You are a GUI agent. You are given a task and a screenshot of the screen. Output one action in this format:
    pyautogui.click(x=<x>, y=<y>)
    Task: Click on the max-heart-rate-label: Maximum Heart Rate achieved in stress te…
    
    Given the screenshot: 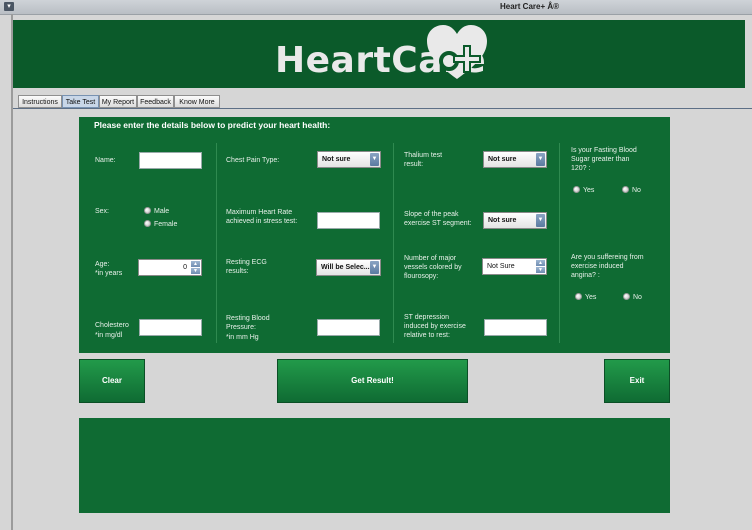 What is the action you would take?
    pyautogui.click(x=262, y=217)
    